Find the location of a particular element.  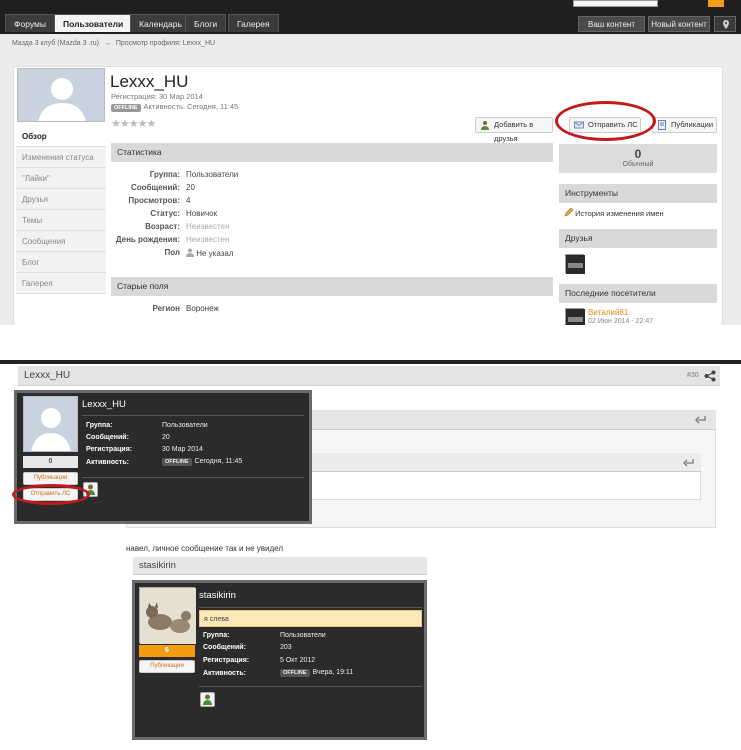

tools-heading: Инструменты is located at coordinates (638, 193).